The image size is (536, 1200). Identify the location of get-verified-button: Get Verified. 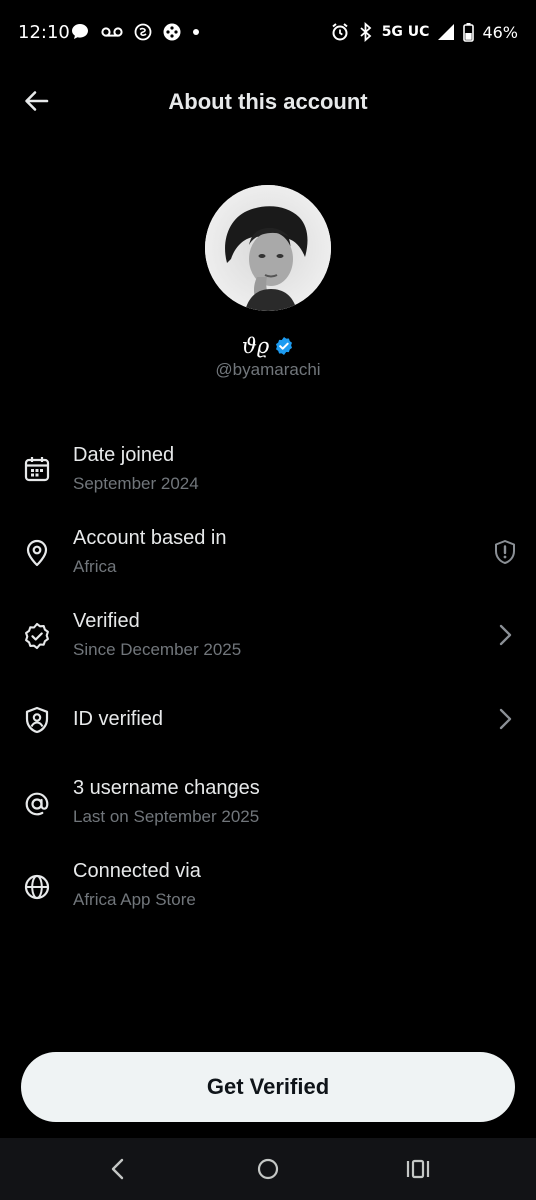
(268, 1087).